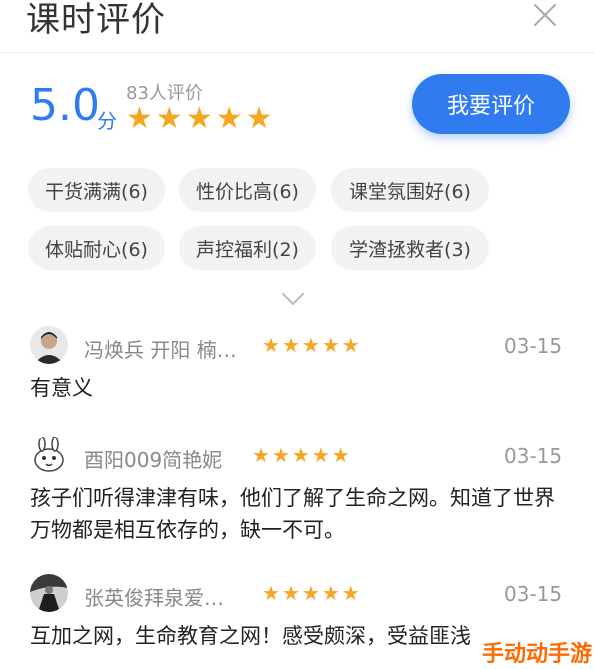  I want to click on page-title: 课时评价, so click(96, 20).